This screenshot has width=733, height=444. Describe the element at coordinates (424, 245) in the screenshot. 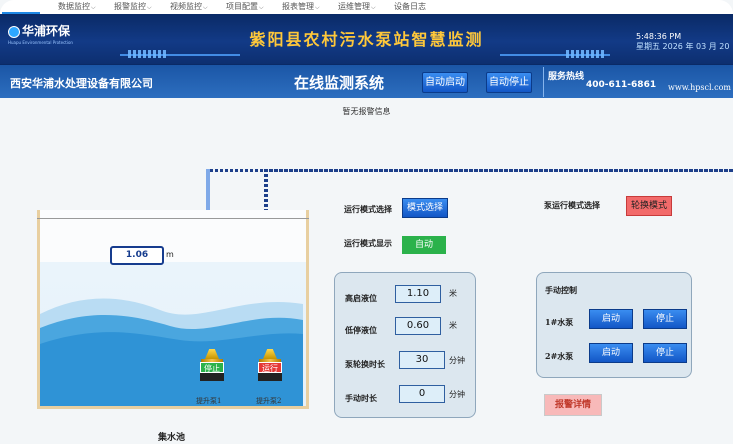

I see `mode-display-value: 自动` at that location.